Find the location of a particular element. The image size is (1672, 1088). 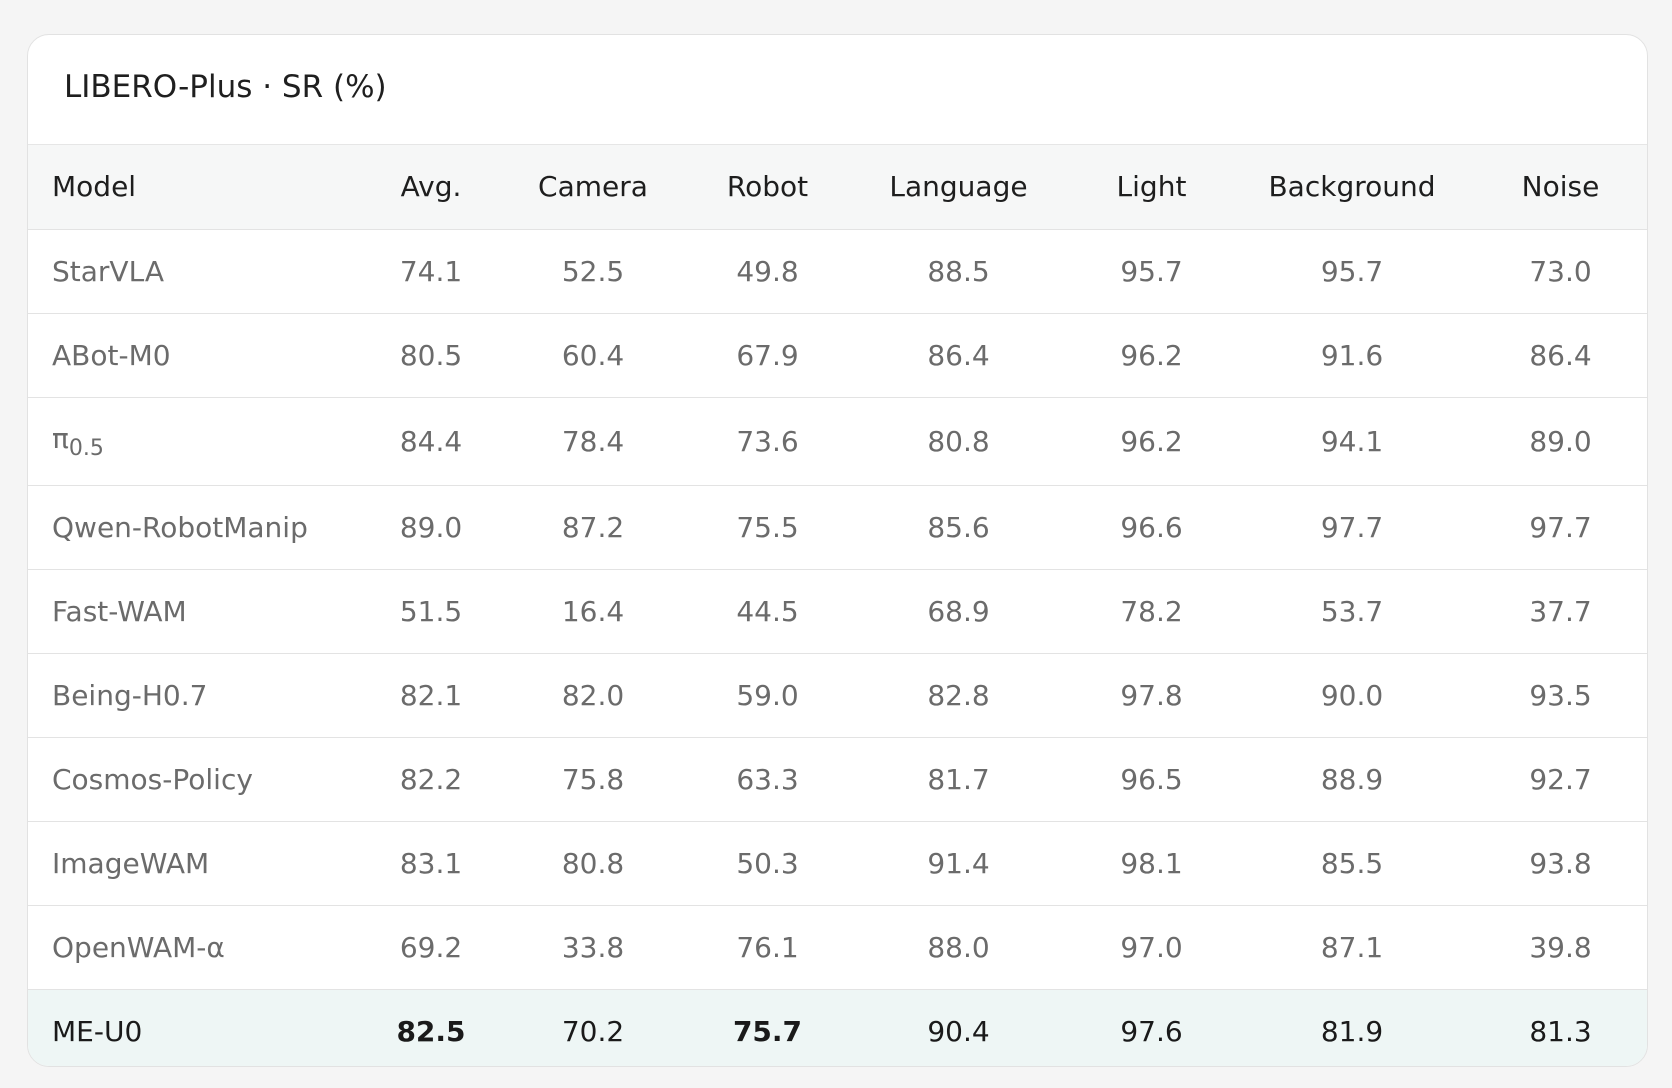

cell-model: Qwen-RobotManip is located at coordinates (196, 527).